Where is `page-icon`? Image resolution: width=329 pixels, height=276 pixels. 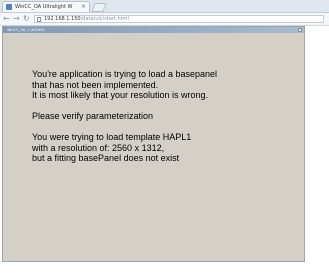
page-icon is located at coordinates (39, 19).